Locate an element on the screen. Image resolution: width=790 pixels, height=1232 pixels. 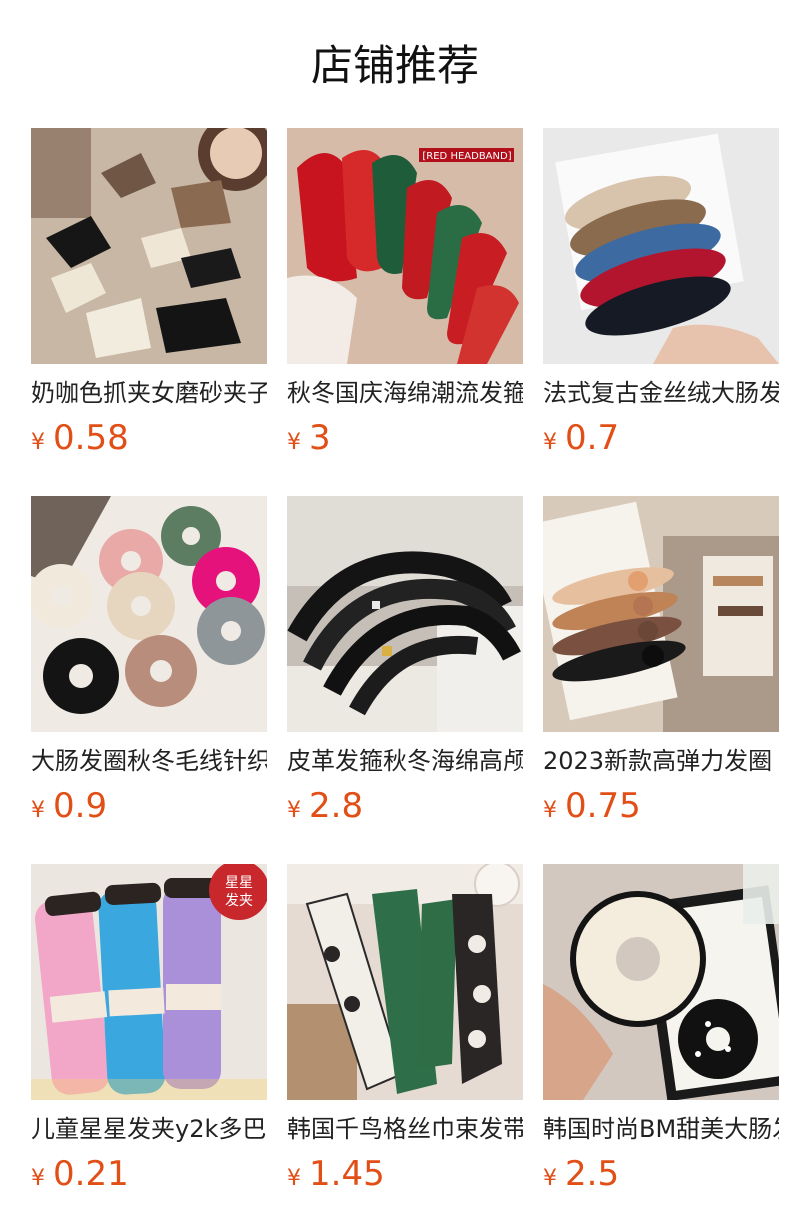
image-label: [RED HEADBAND] is located at coordinates (466, 156).